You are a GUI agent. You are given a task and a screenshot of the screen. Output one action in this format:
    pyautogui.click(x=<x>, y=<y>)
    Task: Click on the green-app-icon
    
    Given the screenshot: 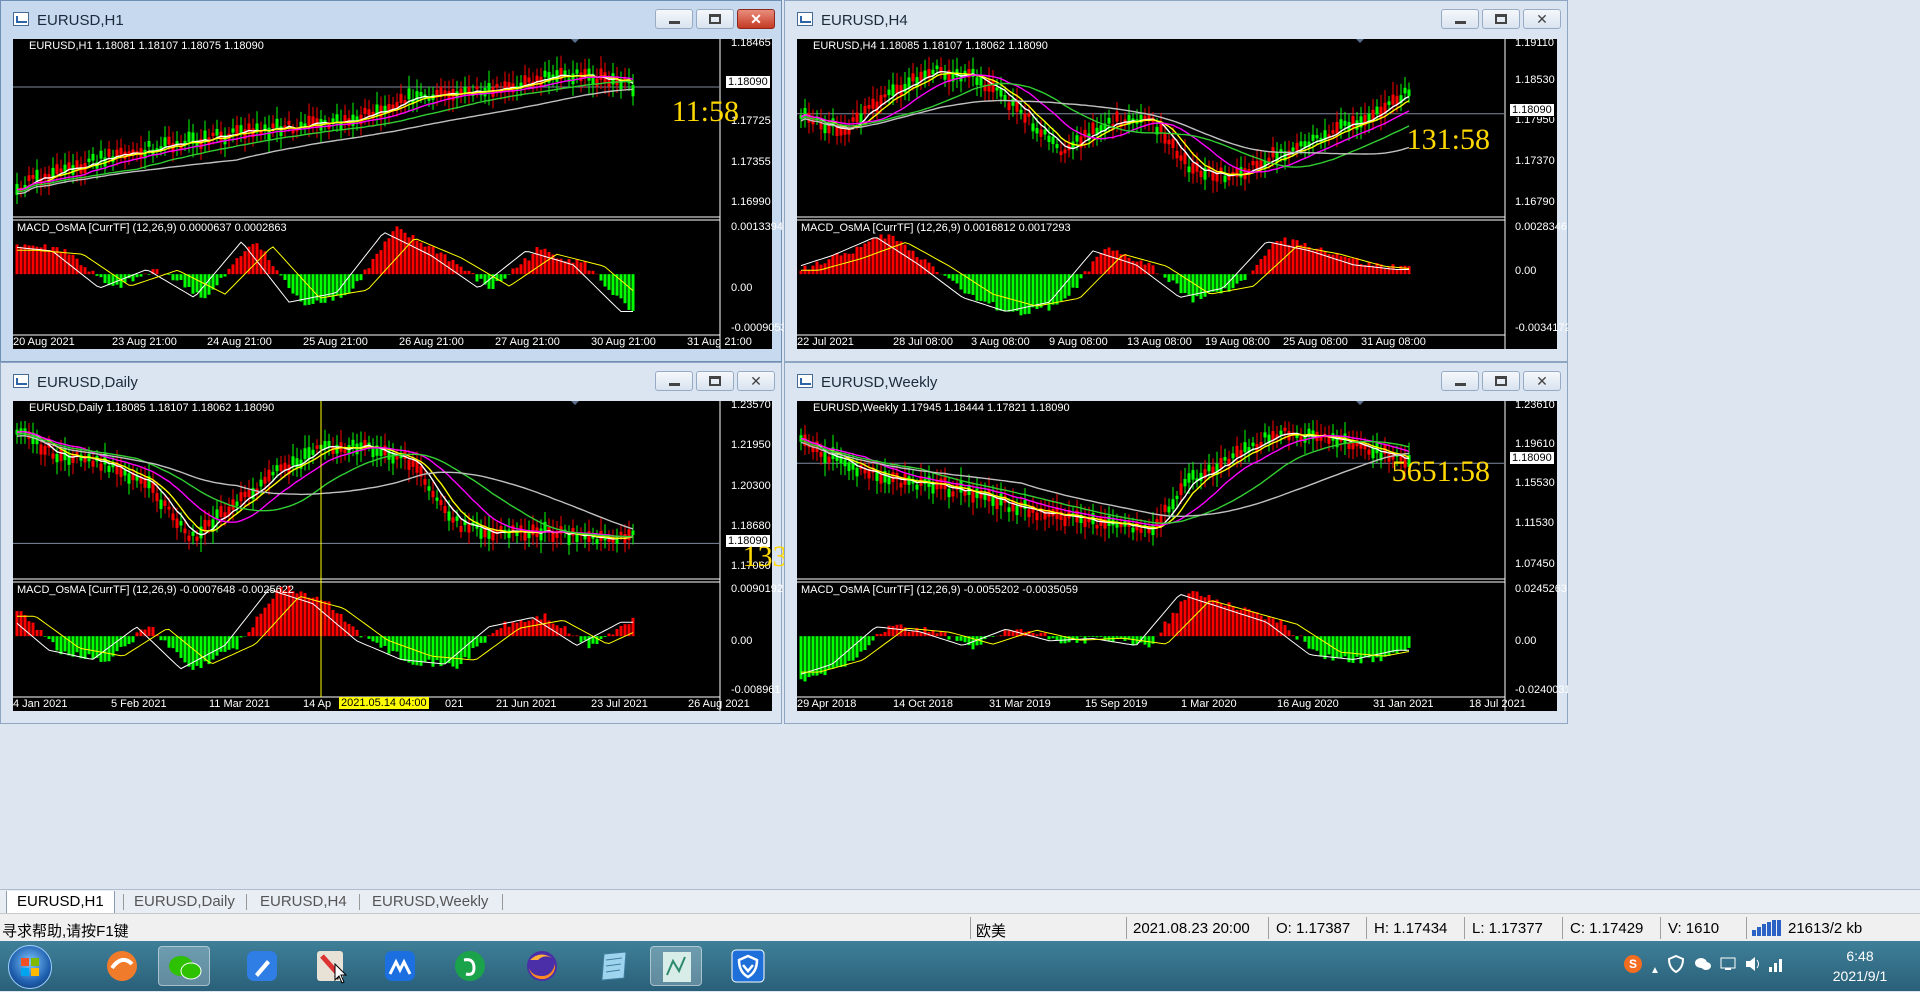 What is the action you would take?
    pyautogui.click(x=470, y=966)
    